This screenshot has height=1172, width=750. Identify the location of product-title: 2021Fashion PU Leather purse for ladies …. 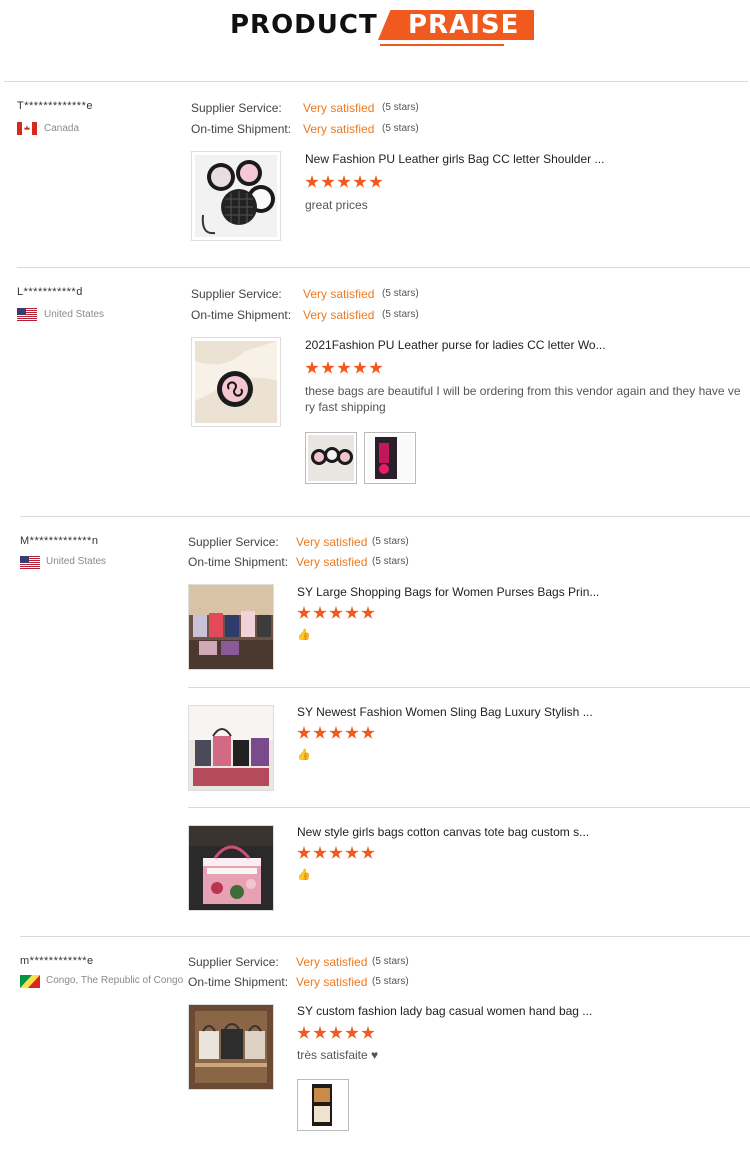
(455, 345).